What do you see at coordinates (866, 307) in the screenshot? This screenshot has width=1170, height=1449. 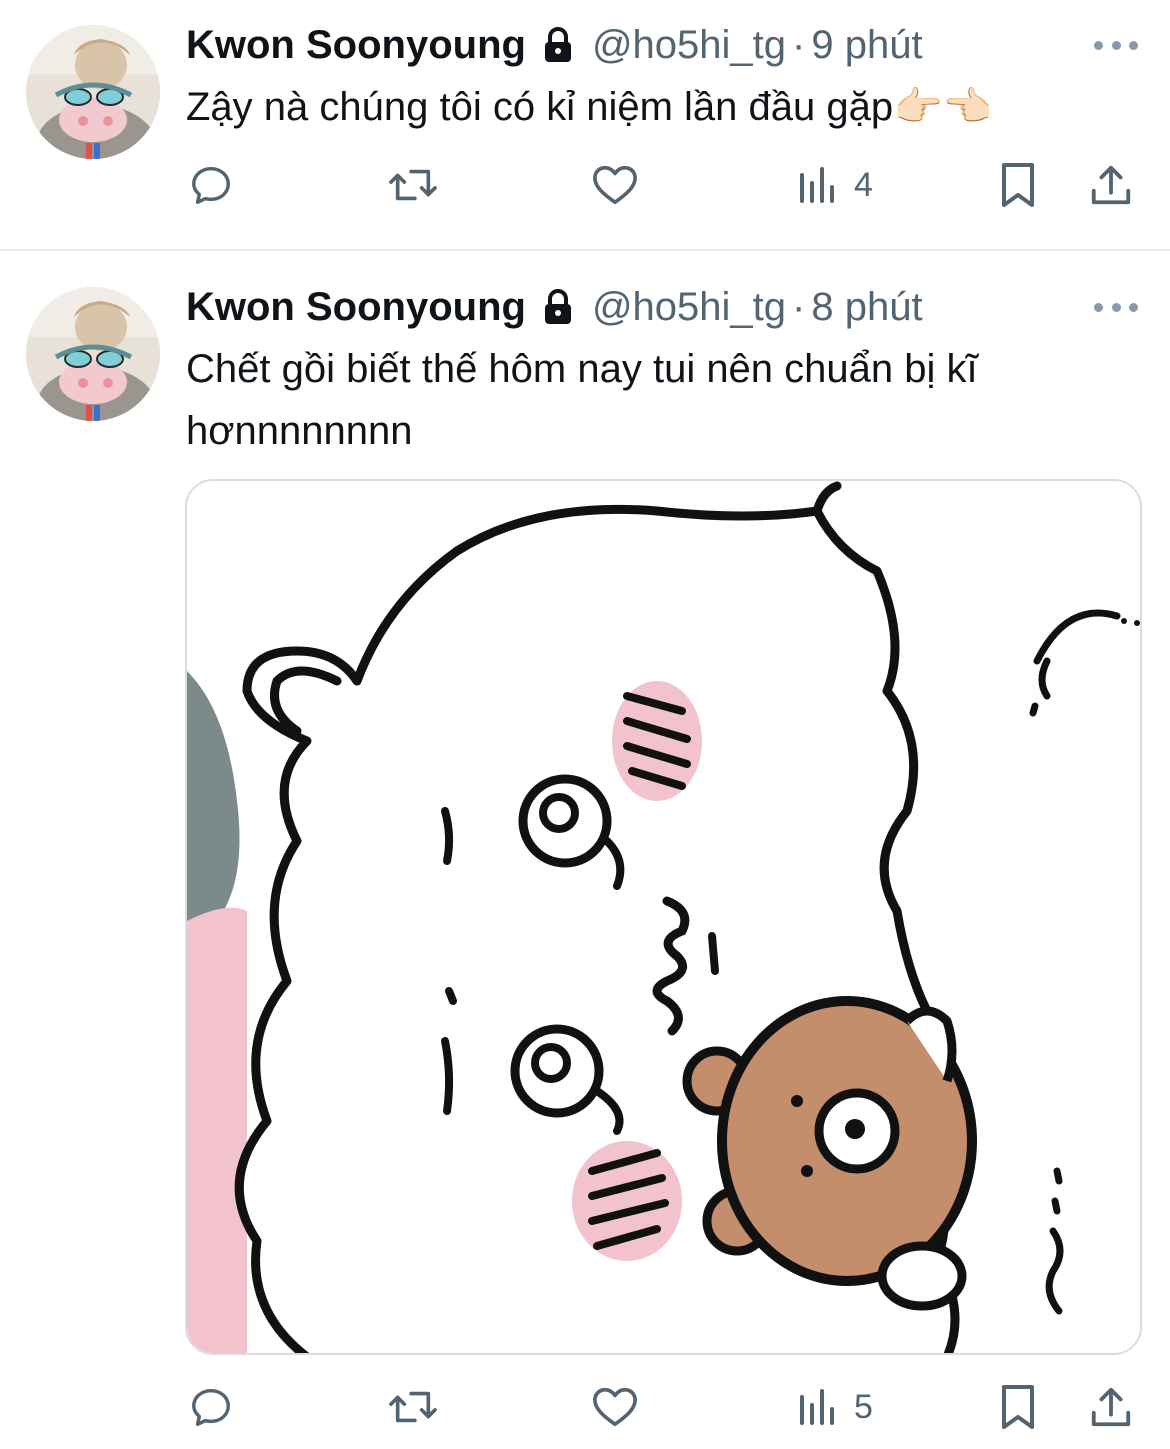 I see `timestamp: 8 phút` at bounding box center [866, 307].